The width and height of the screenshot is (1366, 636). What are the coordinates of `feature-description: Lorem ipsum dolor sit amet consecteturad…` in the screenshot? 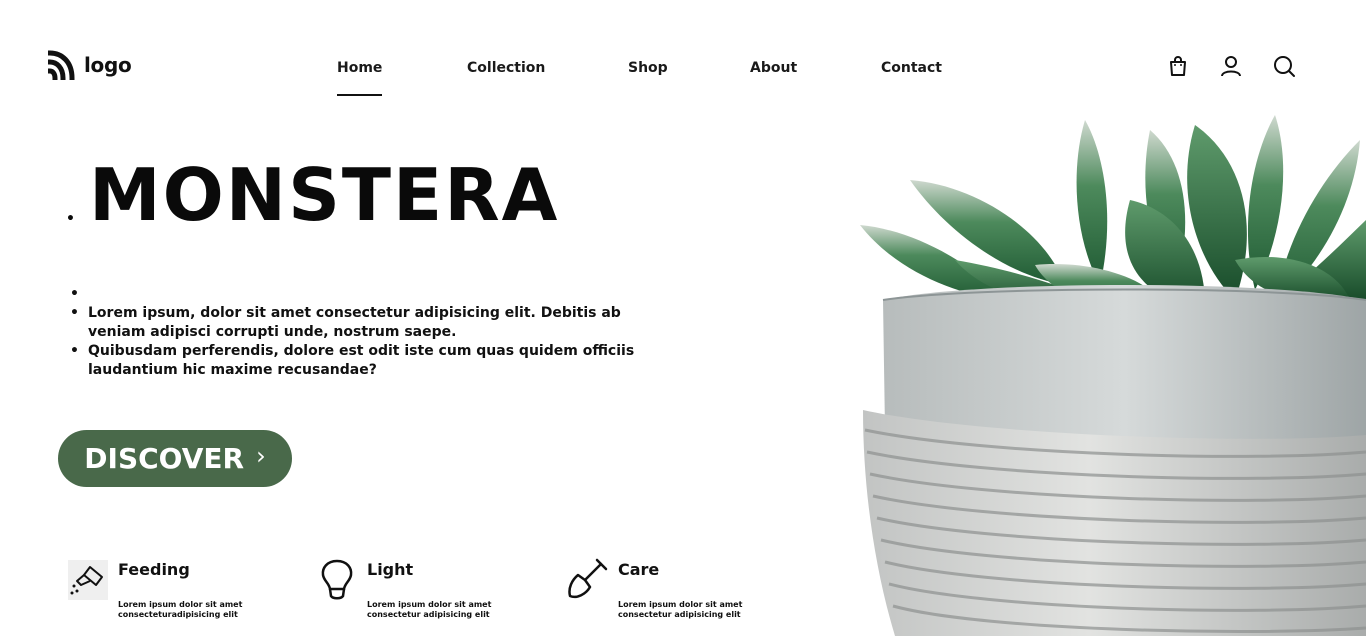 It's located at (180, 609).